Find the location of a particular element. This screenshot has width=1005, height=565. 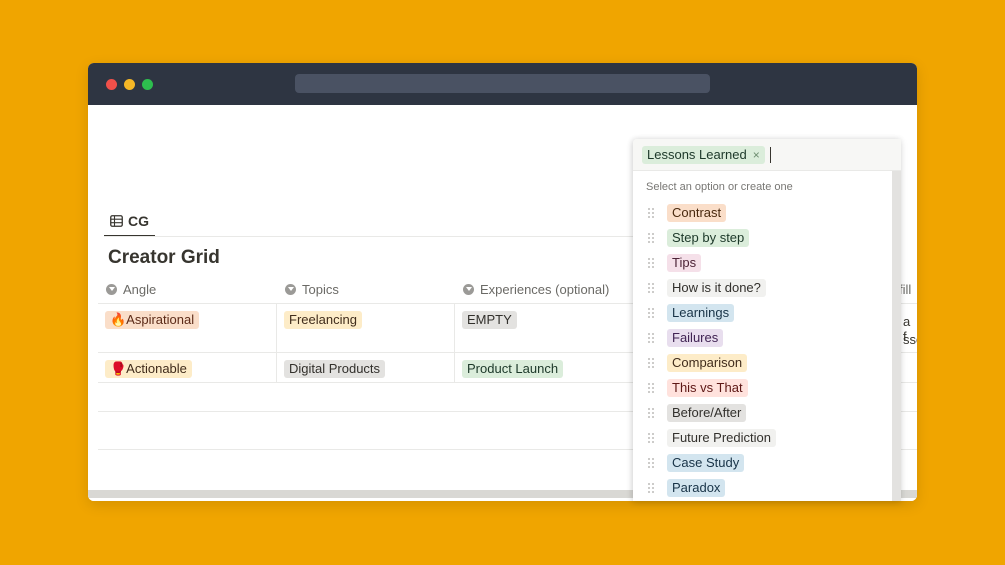

option-tag: Future Prediction is located at coordinates (721, 438).